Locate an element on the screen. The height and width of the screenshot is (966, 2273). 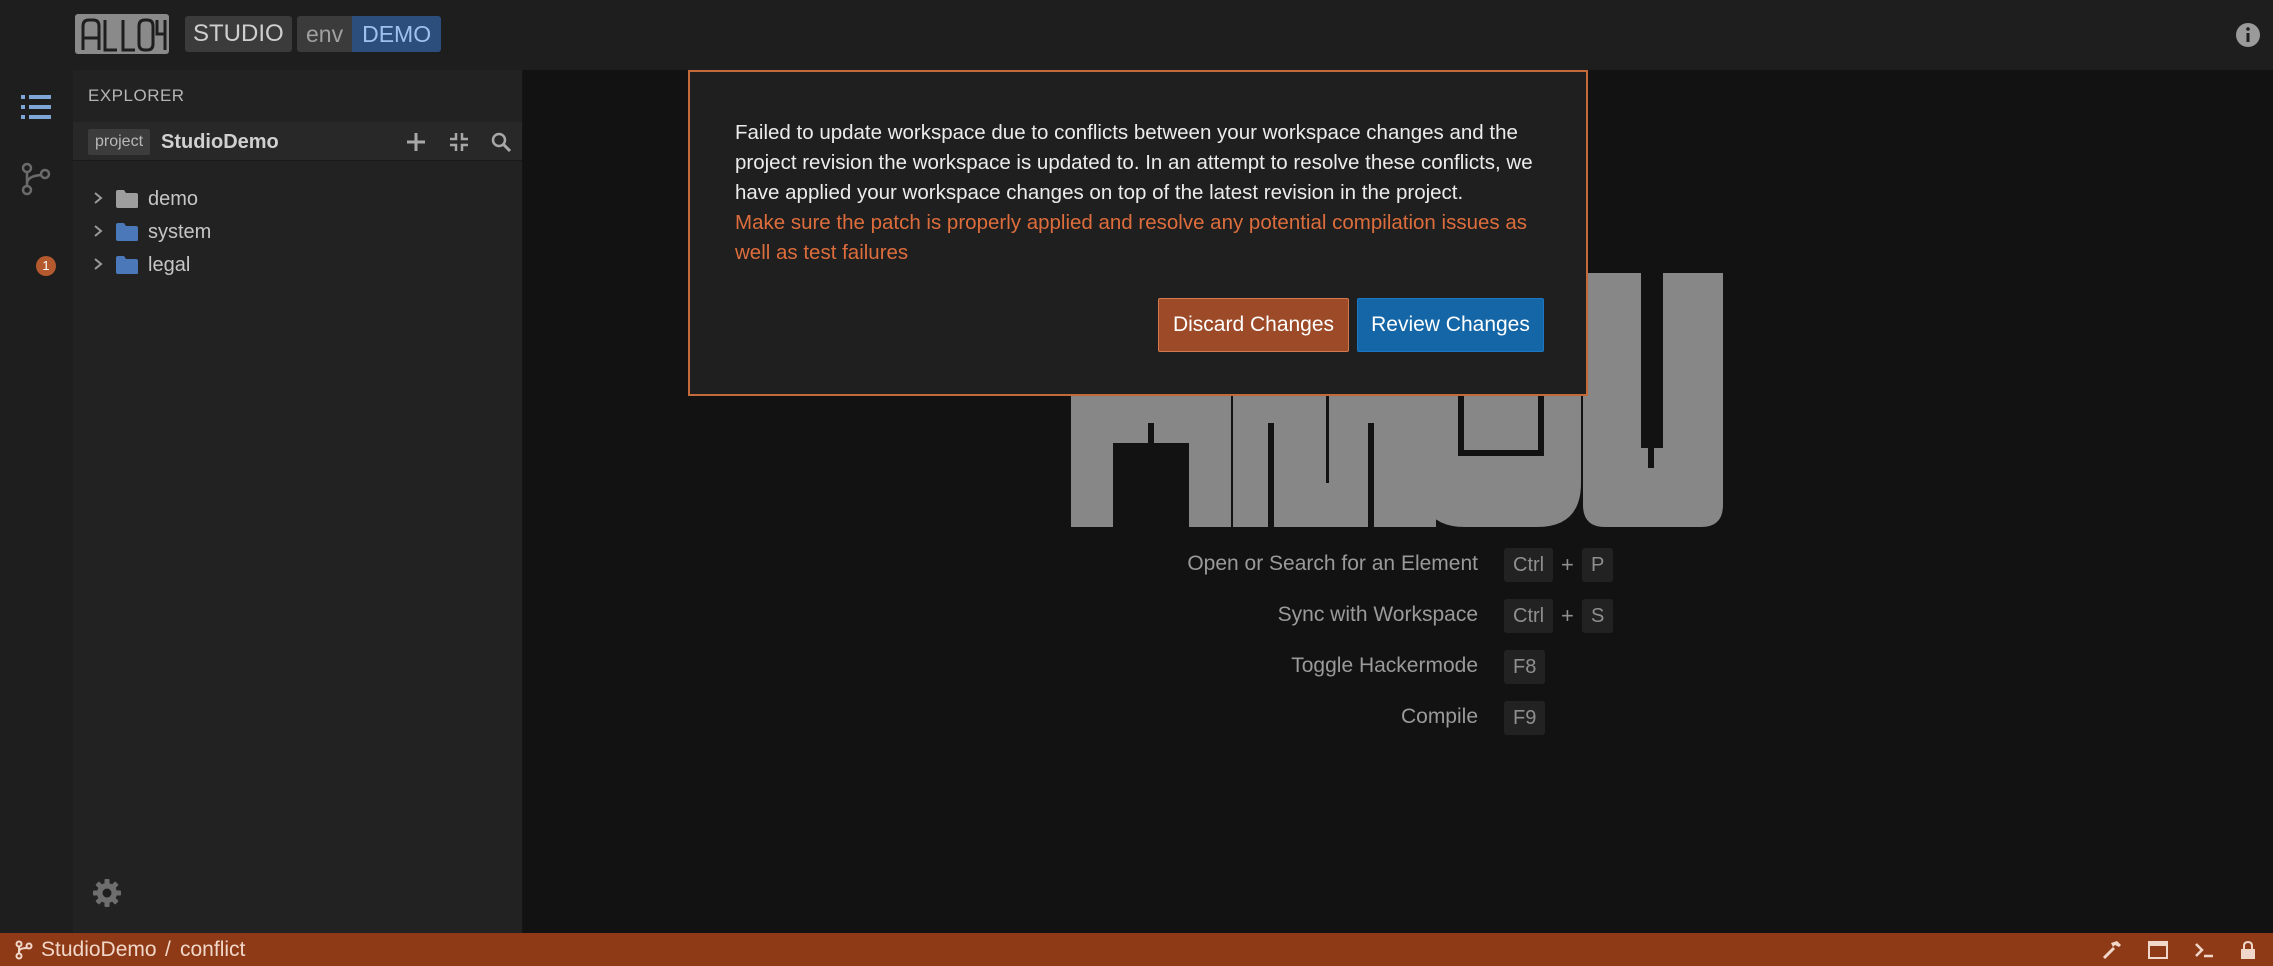
add-icon is located at coordinates (416, 142).